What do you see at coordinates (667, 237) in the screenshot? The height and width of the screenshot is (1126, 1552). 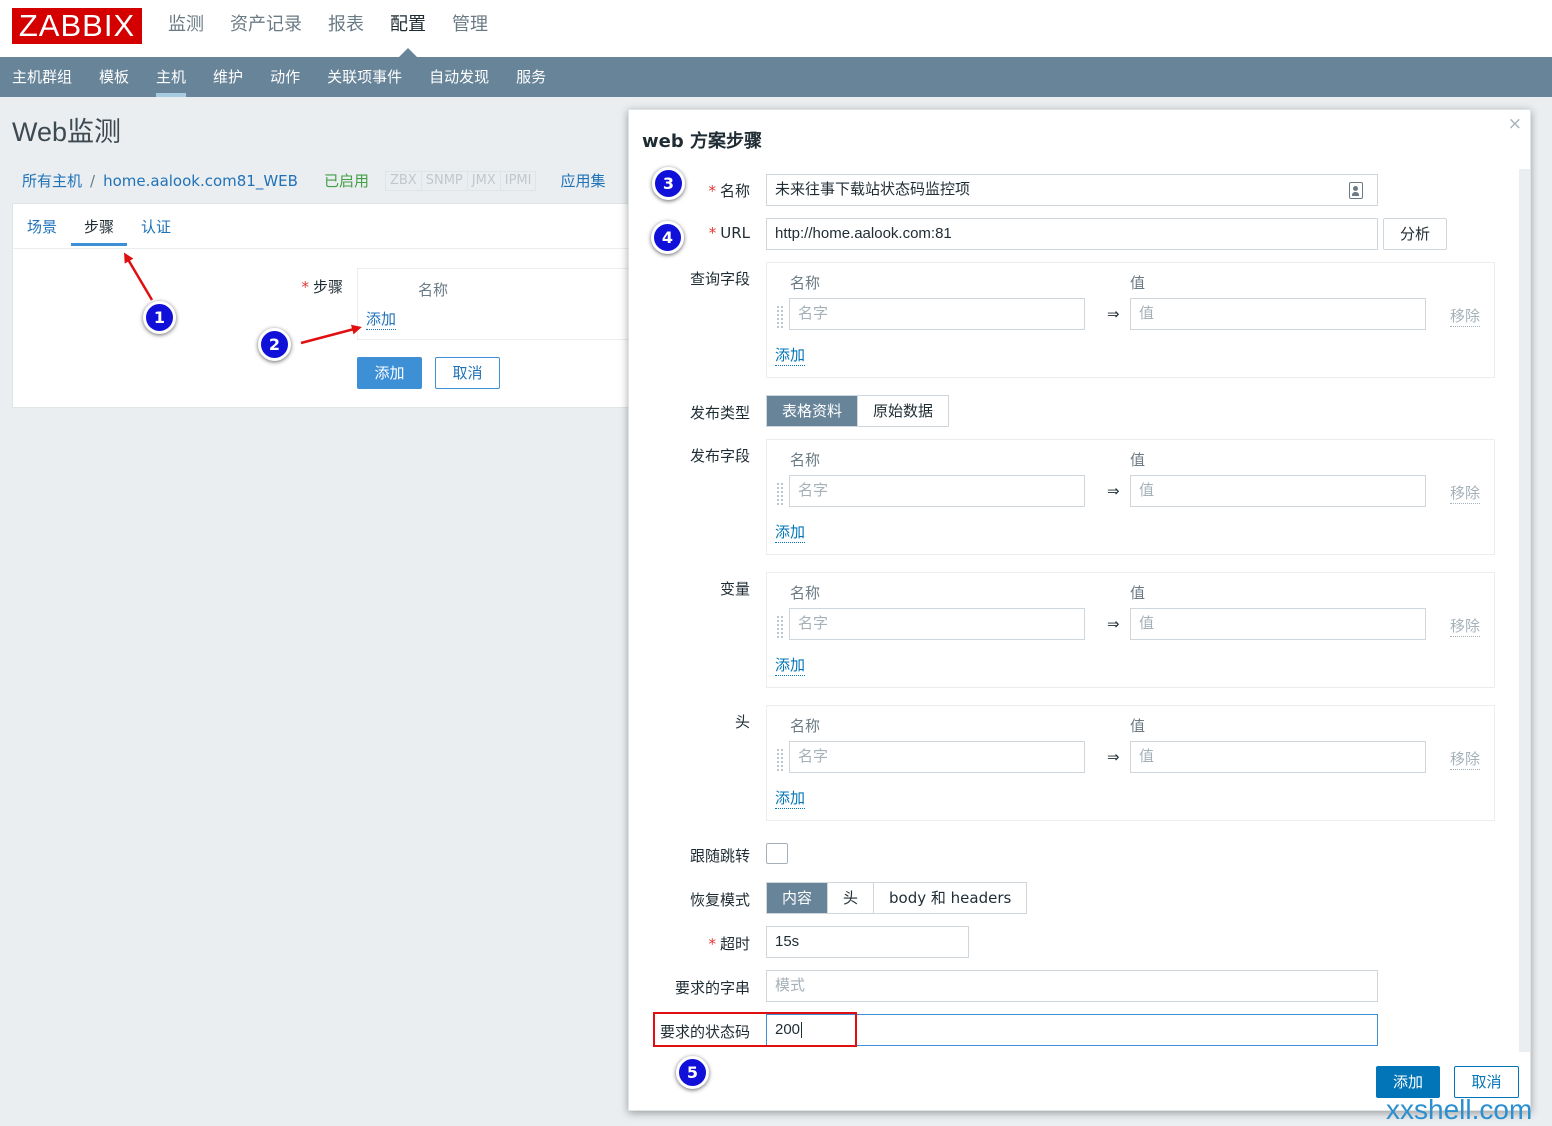 I see `annotation-badge-4: 4` at bounding box center [667, 237].